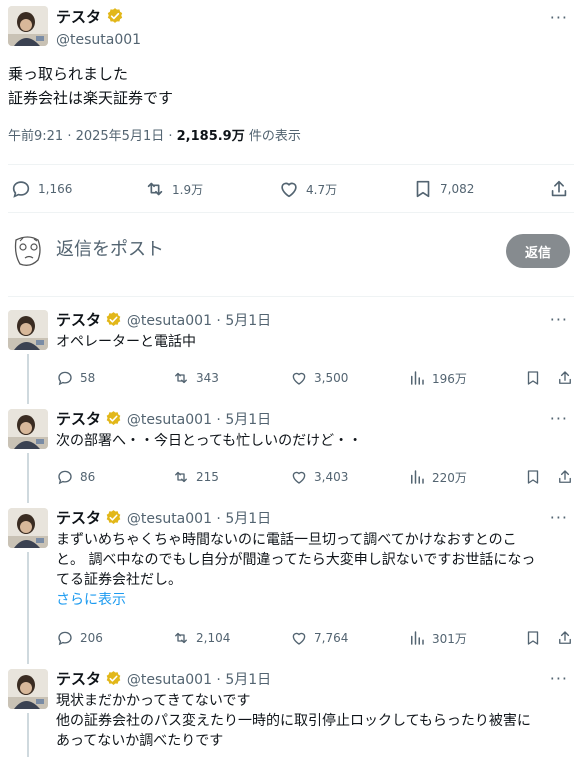 The image size is (582, 757). Describe the element at coordinates (79, 638) in the screenshot. I see `reply-button: 206` at that location.